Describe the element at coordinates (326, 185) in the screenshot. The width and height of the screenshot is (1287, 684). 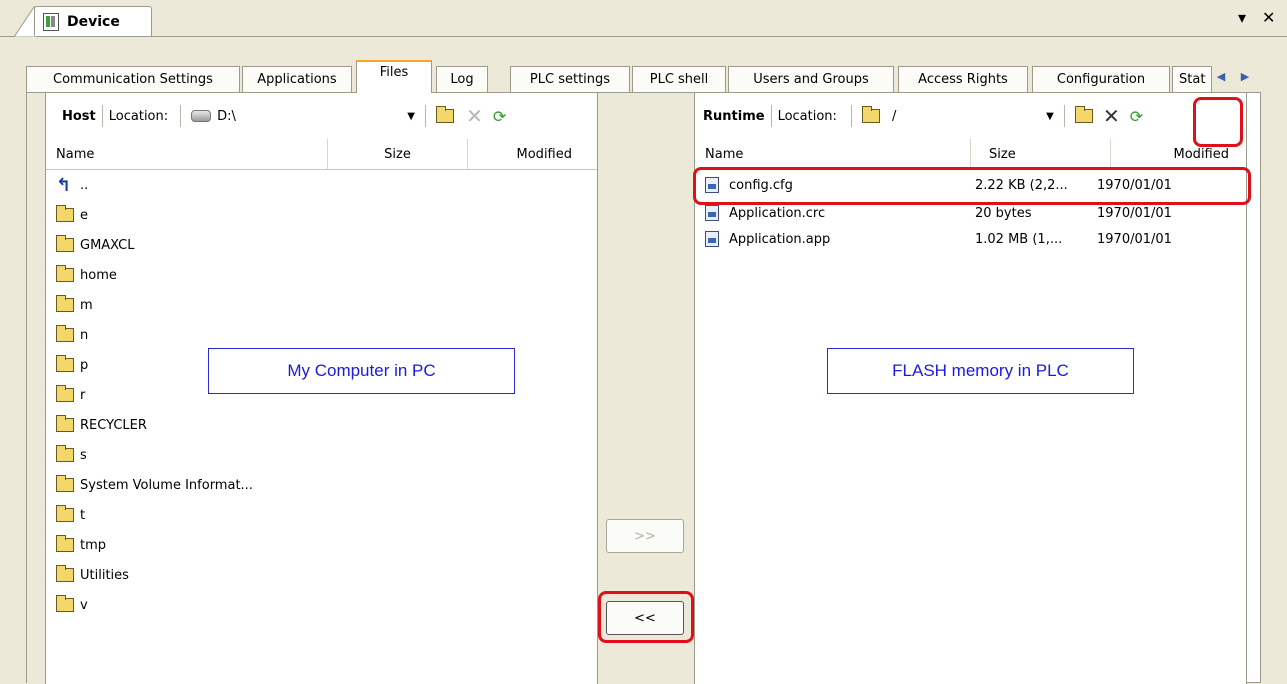
I see `list-item: ↰ ..` at that location.